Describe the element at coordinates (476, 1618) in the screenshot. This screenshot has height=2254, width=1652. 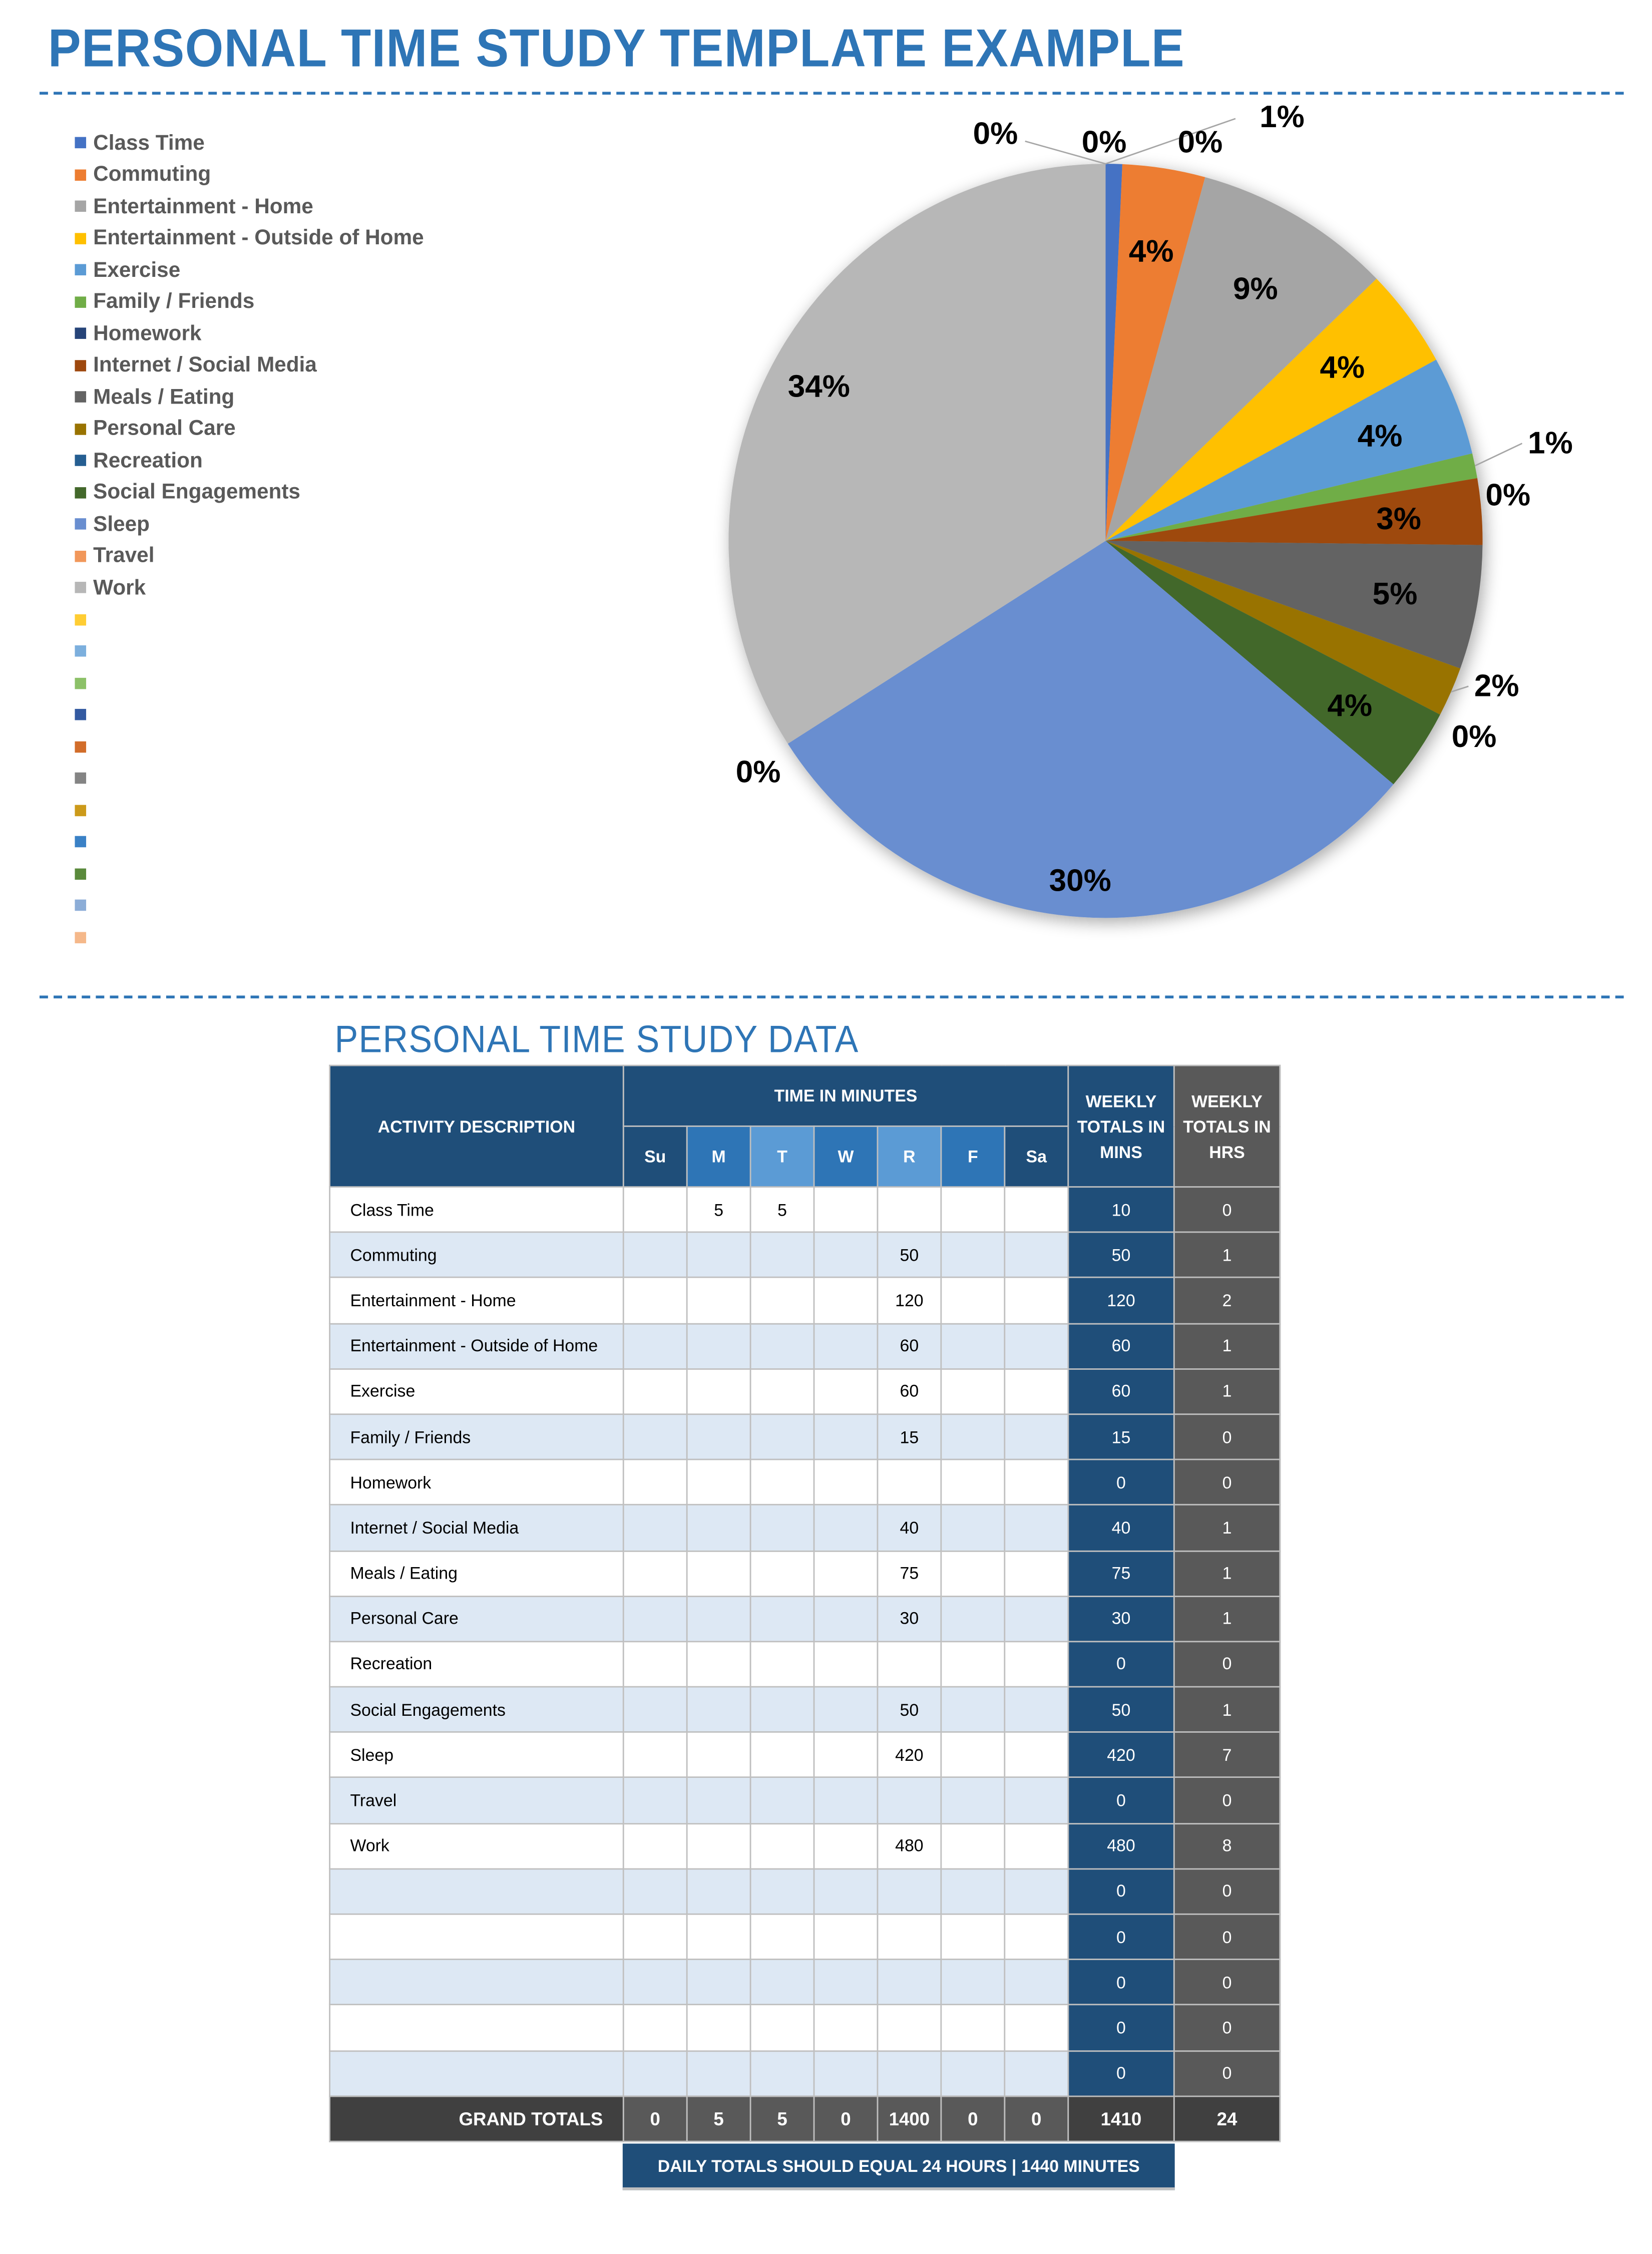
I see `activity-cell: Personal Care` at that location.